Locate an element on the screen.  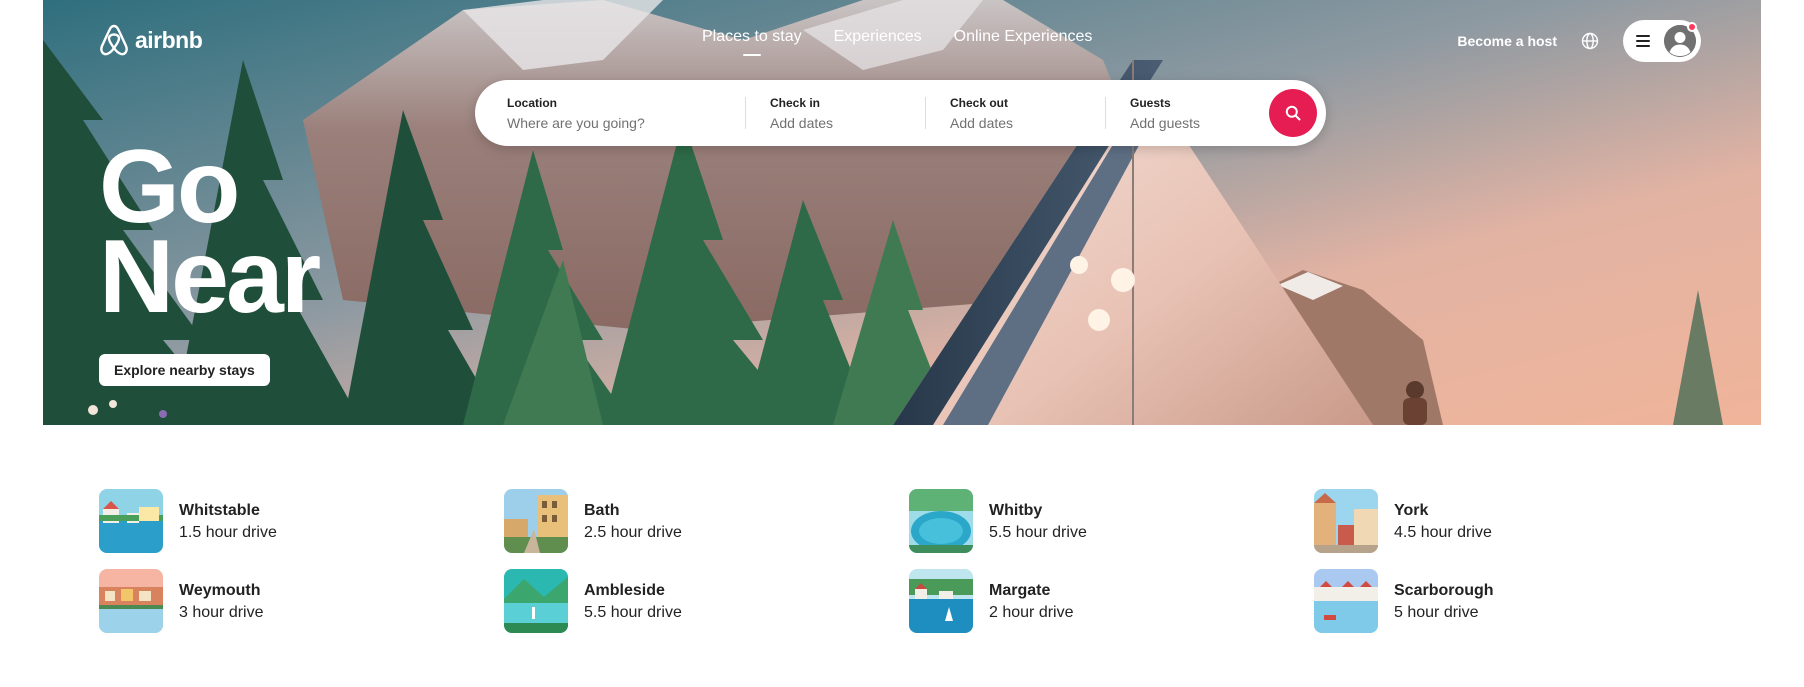
destination-name: Margate is located at coordinates (1020, 590).